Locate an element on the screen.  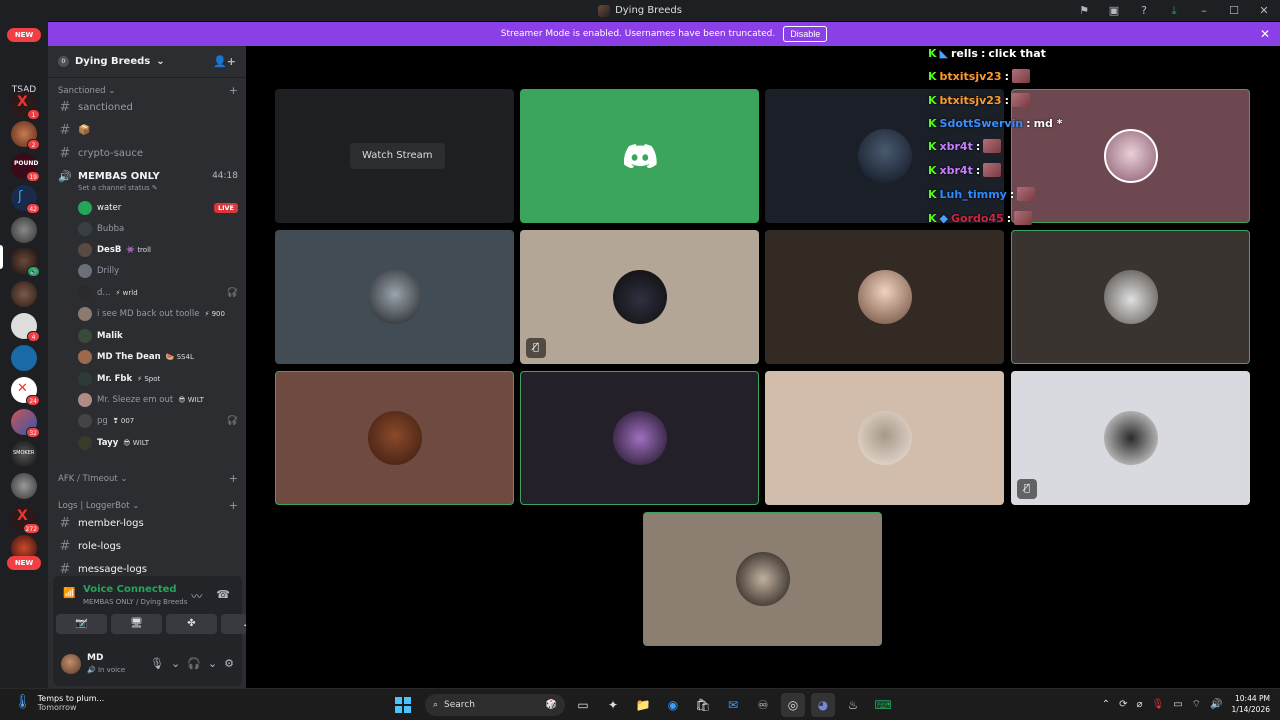
voice-connected-title: Voice Connected is located at coordinates (130, 589).